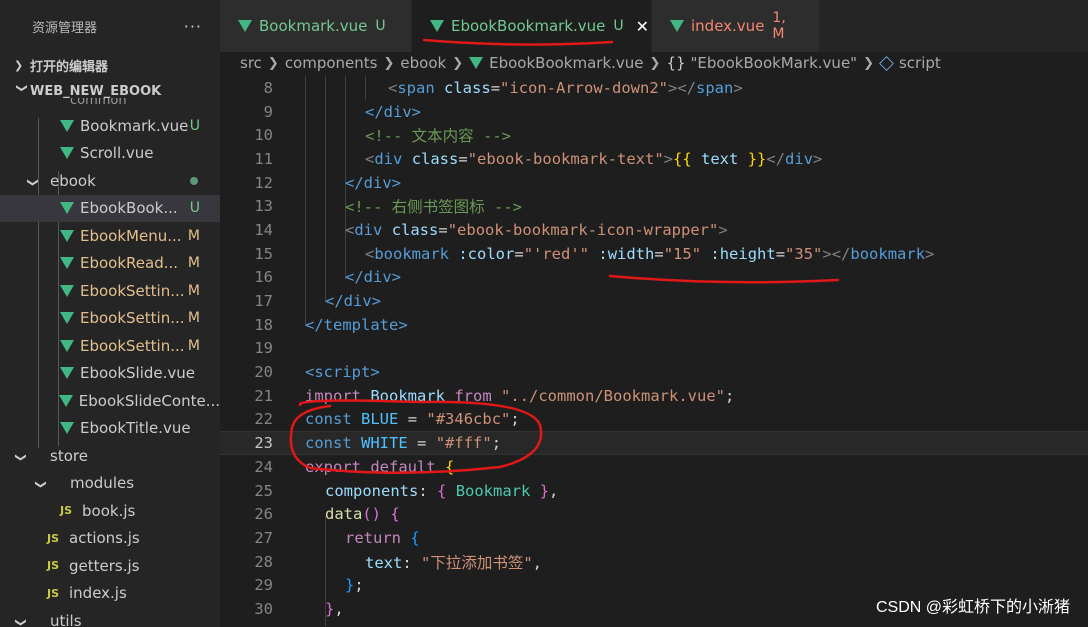 The width and height of the screenshot is (1088, 627). What do you see at coordinates (110, 429) in the screenshot?
I see `tree-file-ebooktitle: EbookTitle.vue` at bounding box center [110, 429].